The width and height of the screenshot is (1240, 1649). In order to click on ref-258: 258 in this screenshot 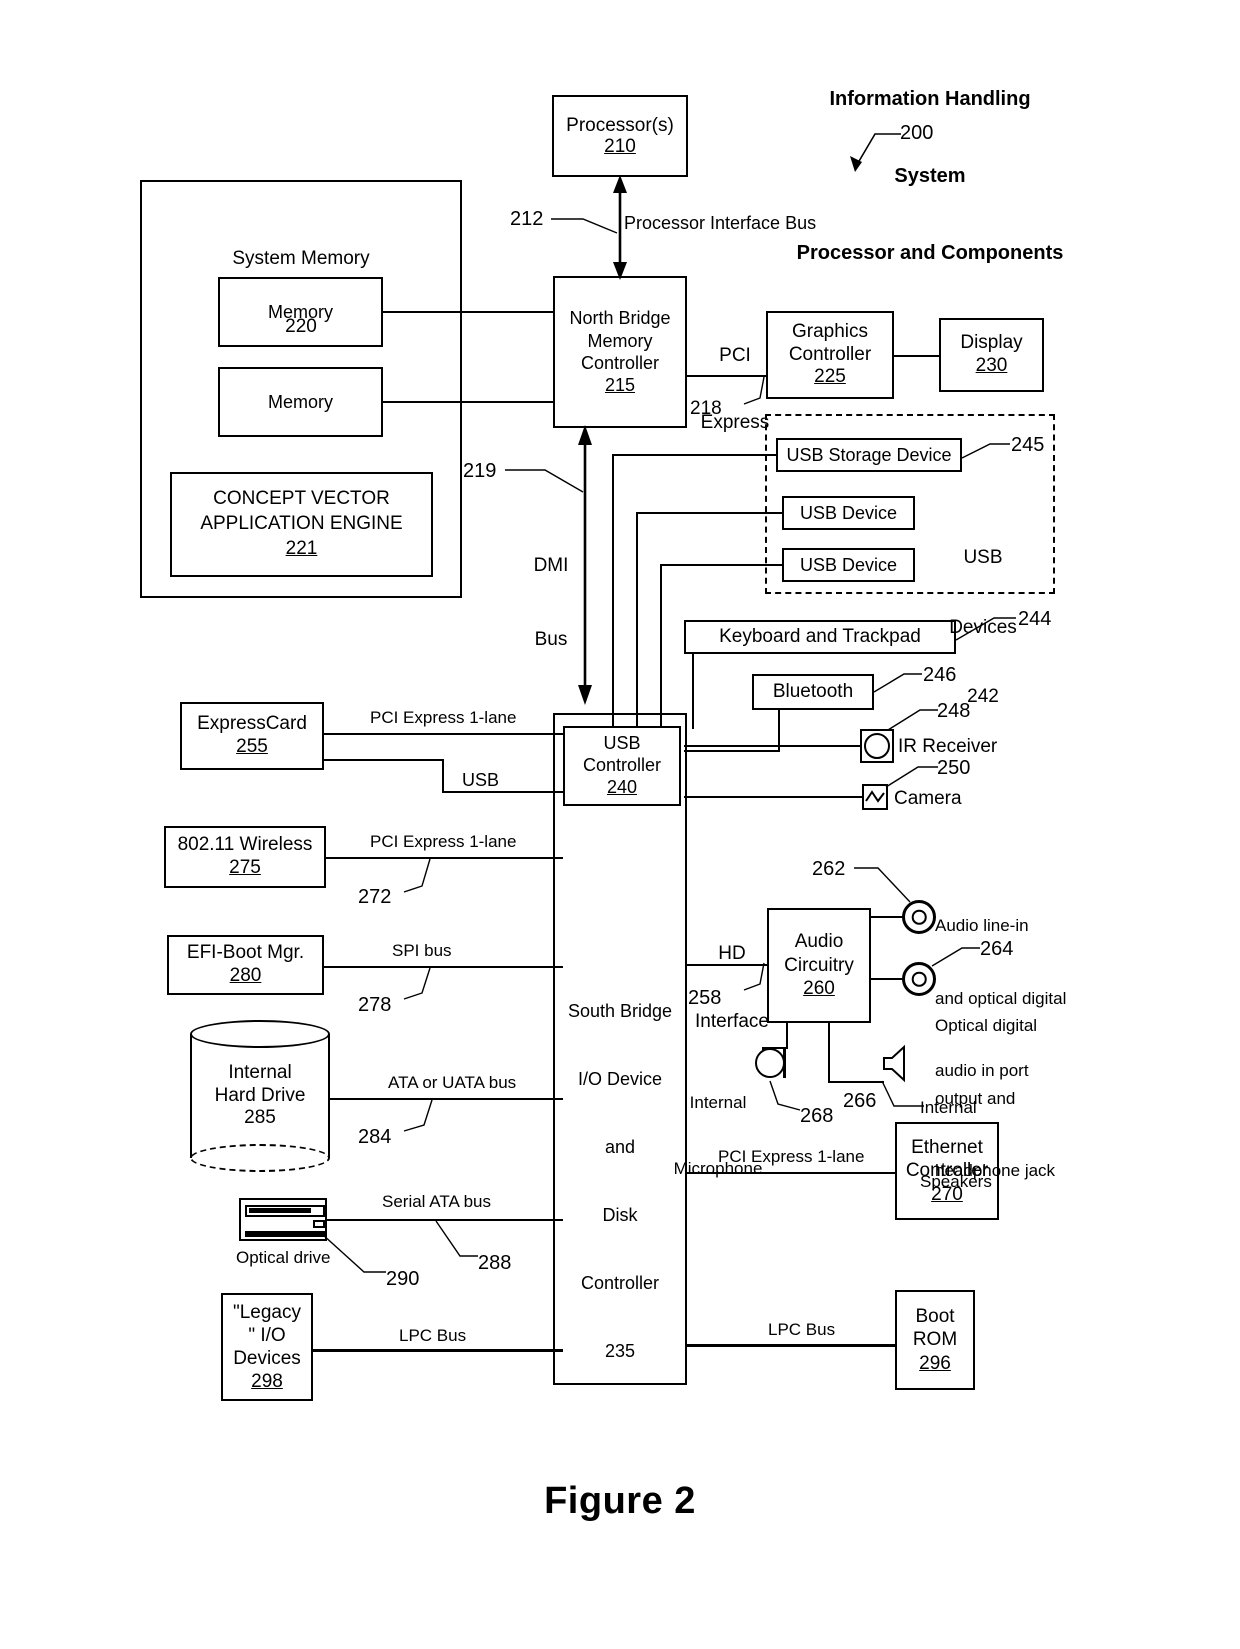, I will do `click(705, 998)`.